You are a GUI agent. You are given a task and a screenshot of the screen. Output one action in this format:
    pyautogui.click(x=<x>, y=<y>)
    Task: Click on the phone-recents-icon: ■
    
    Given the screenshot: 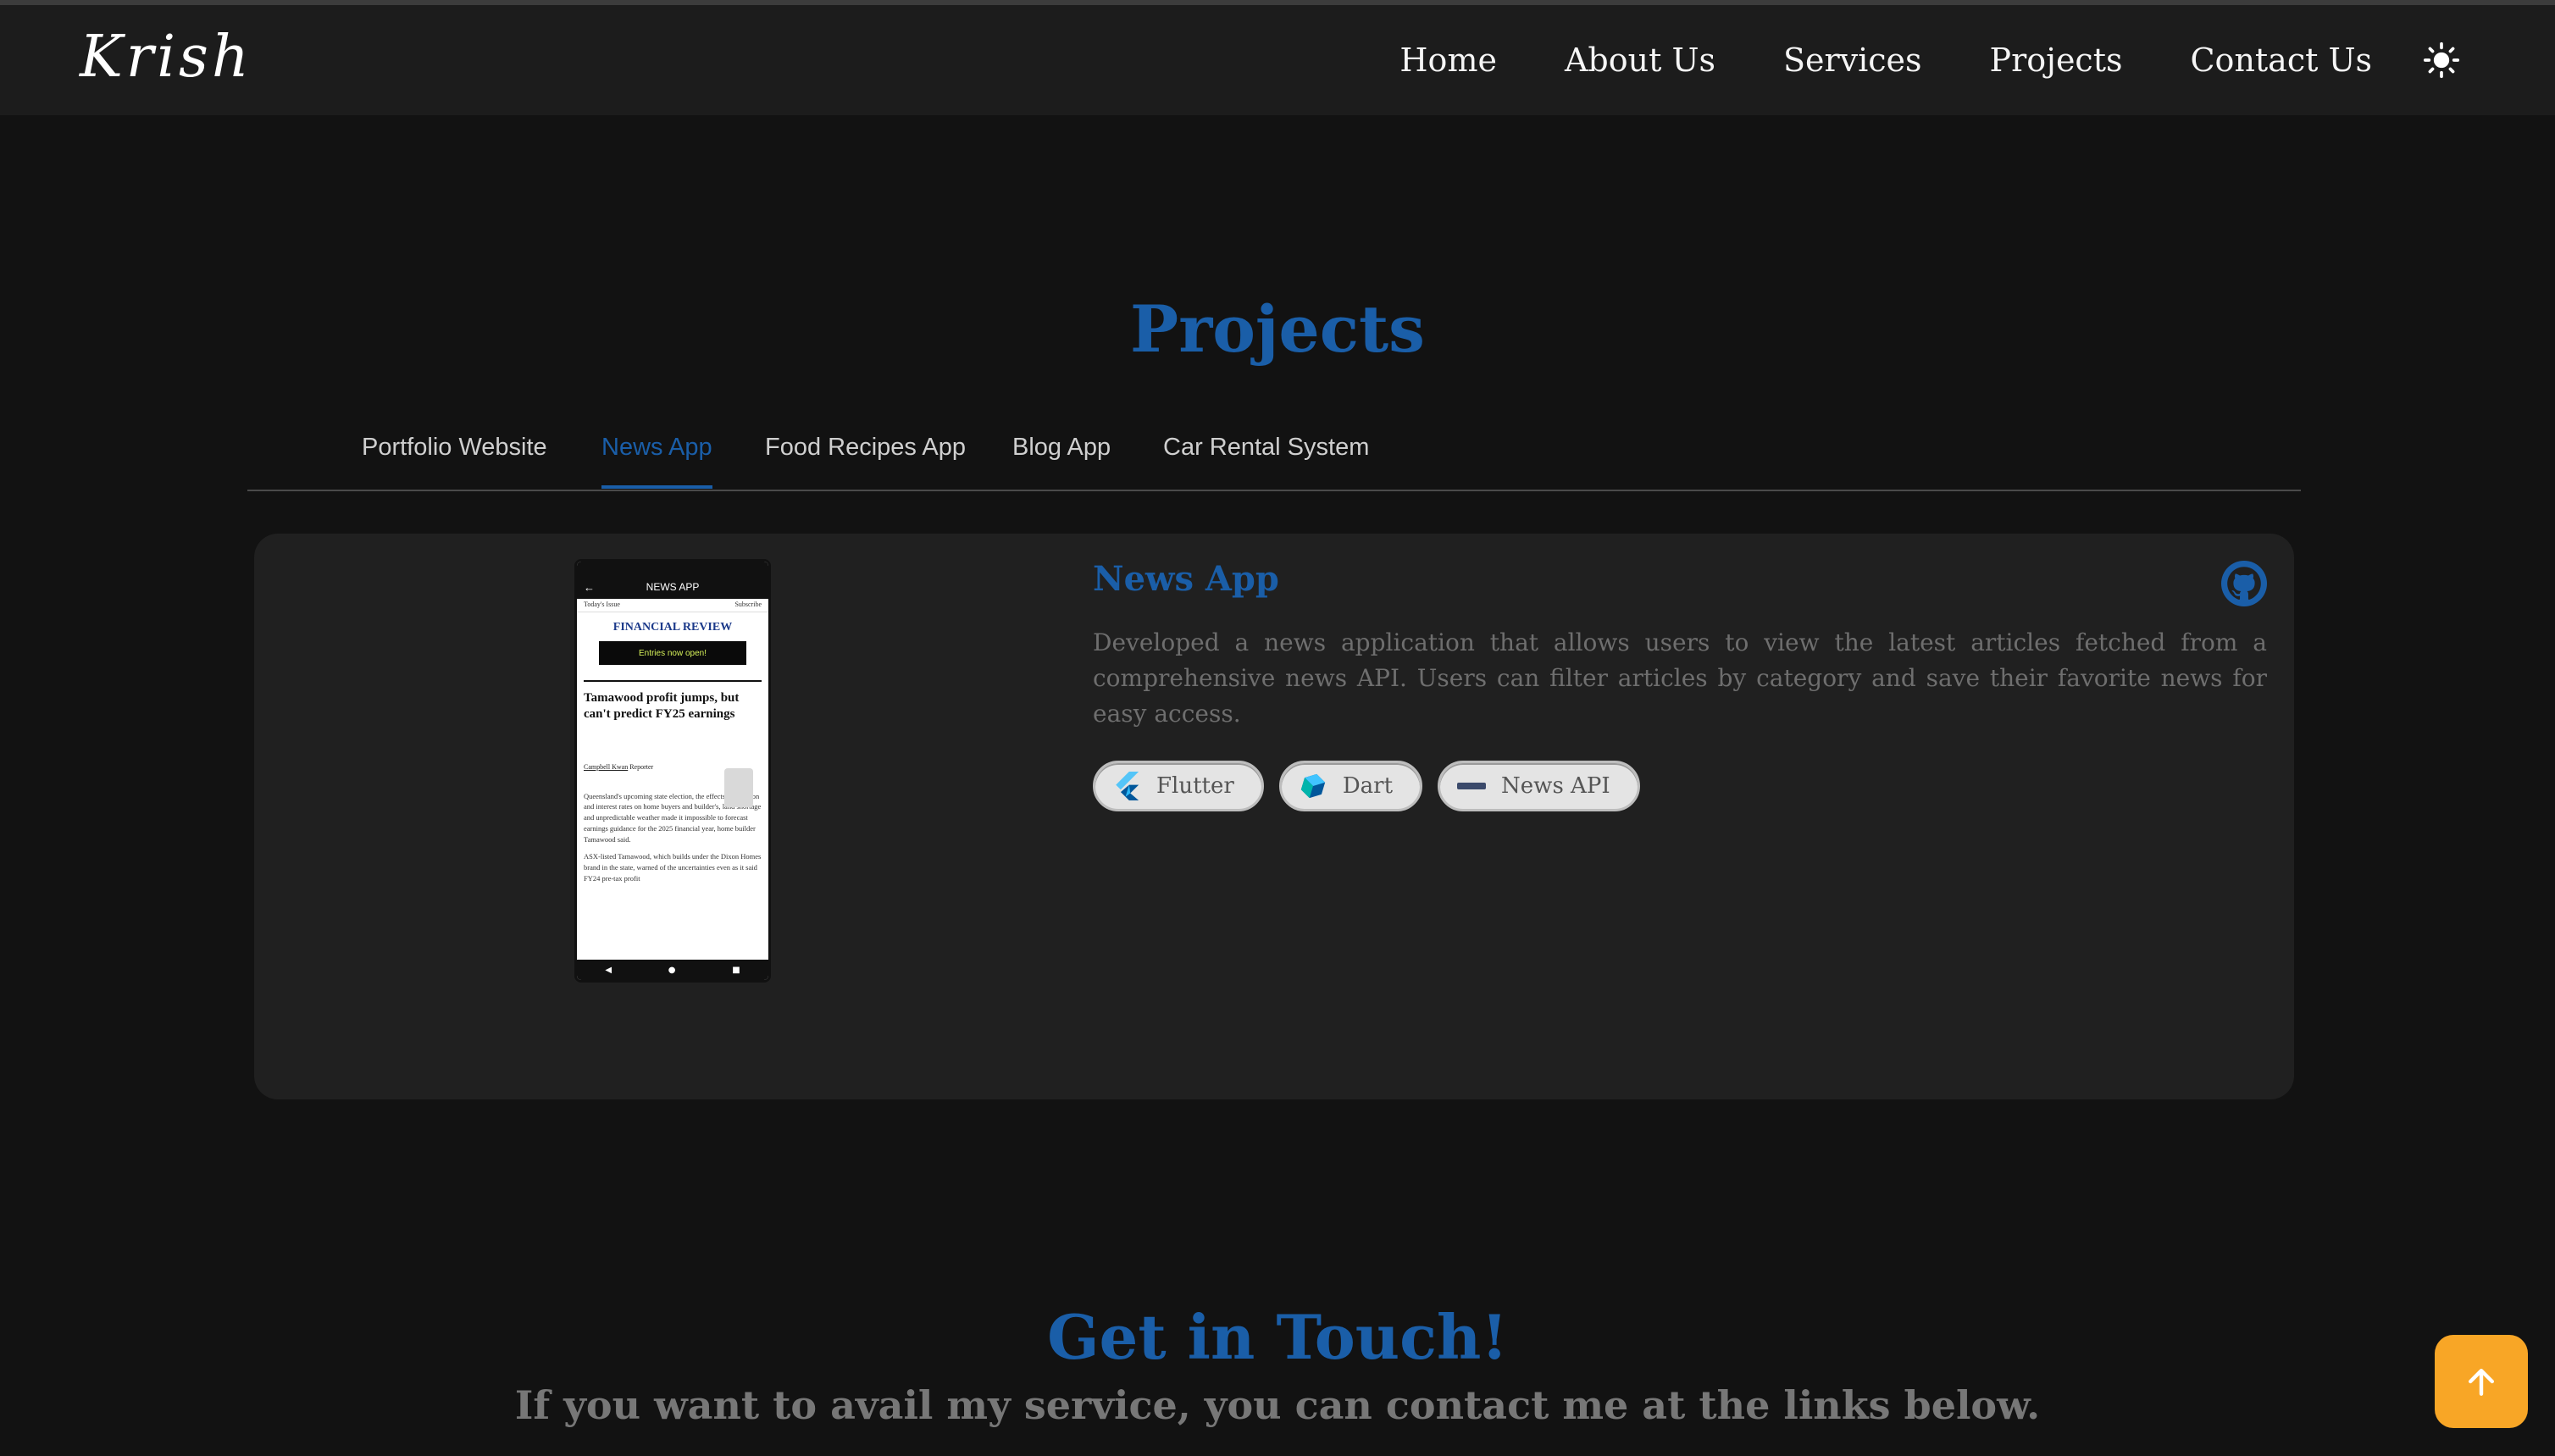 What is the action you would take?
    pyautogui.click(x=736, y=970)
    